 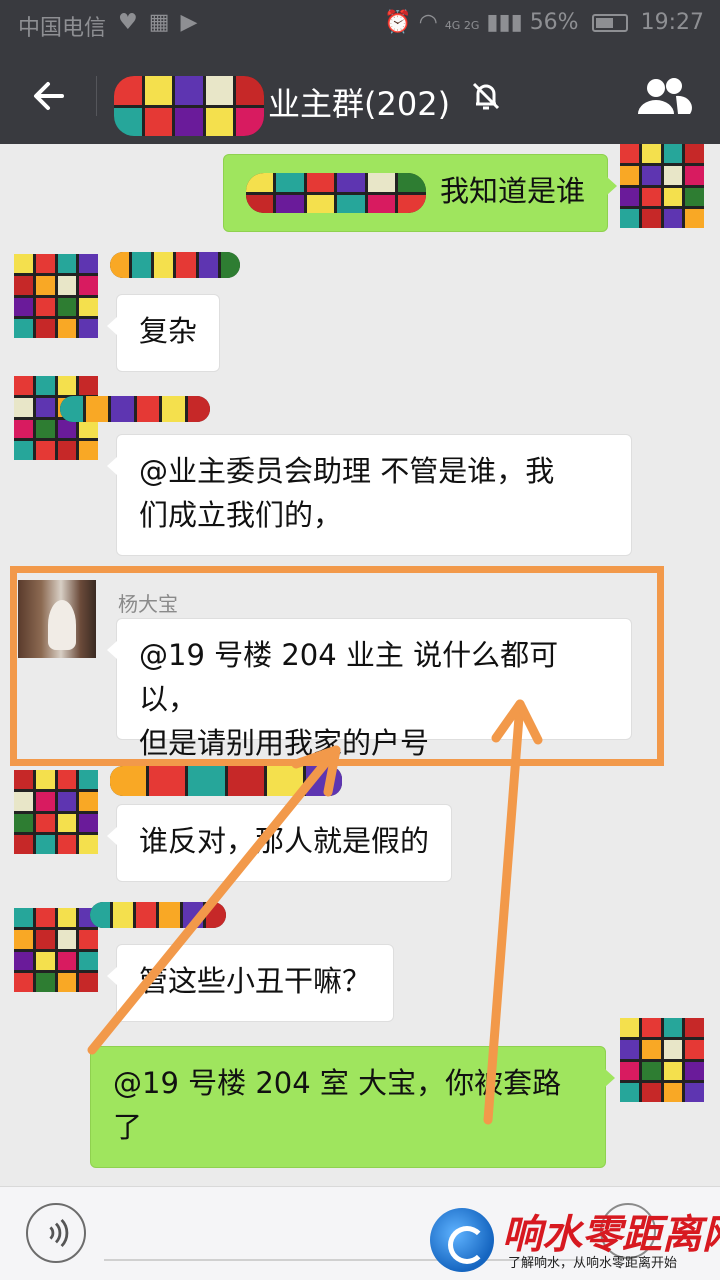 What do you see at coordinates (347, 471) in the screenshot?
I see `message-text: @业主委员会助理 不管是谁，我` at bounding box center [347, 471].